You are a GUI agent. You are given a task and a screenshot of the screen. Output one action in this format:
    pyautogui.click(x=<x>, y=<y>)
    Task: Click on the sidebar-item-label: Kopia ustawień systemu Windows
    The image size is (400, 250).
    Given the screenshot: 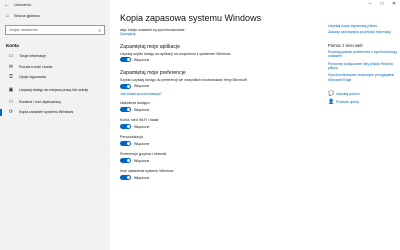 What is the action you would take?
    pyautogui.click(x=46, y=112)
    